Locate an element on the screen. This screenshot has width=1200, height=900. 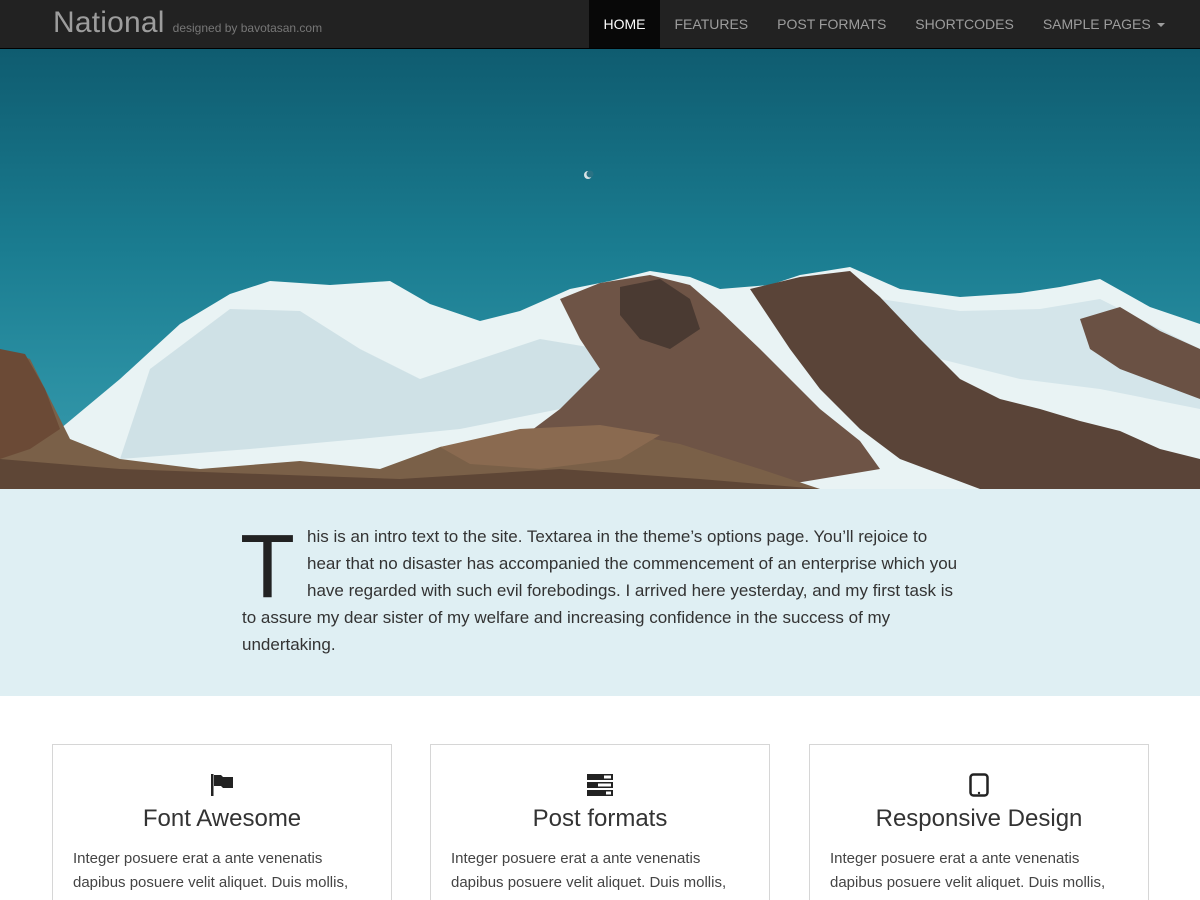
nav-item-label: FEATURES is located at coordinates (711, 24).